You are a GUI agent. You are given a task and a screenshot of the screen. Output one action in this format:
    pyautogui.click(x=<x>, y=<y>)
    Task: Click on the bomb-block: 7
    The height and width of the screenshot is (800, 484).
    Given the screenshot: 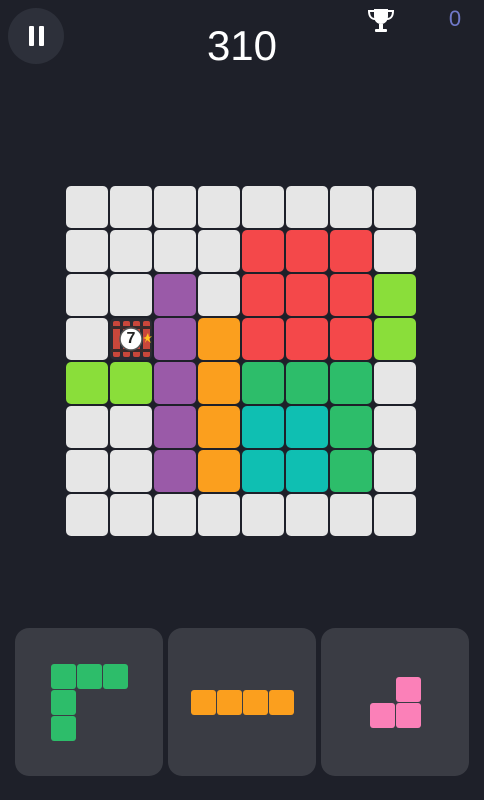 What is the action you would take?
    pyautogui.click(x=131, y=339)
    